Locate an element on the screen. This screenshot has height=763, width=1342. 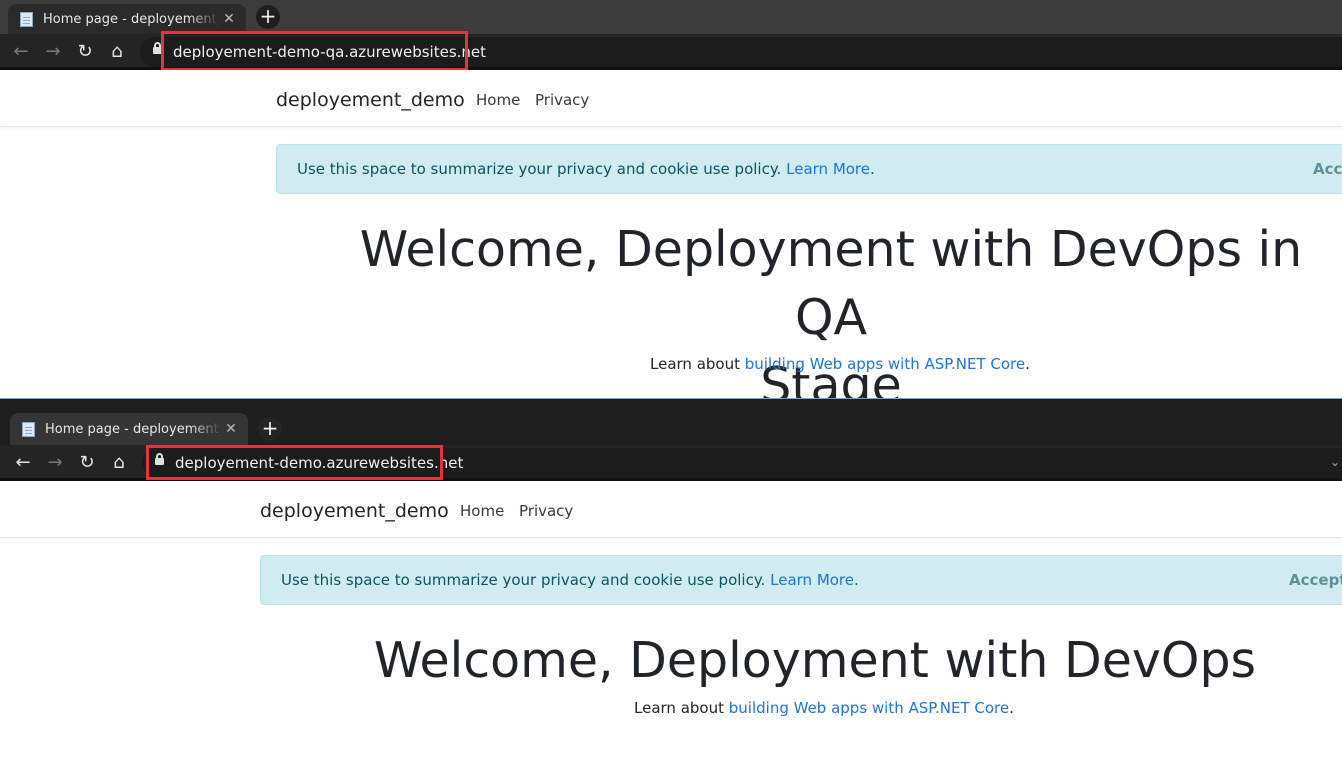
heading-line-1: Welcome, Deployment with DevOps in QA is located at coordinates (831, 283).